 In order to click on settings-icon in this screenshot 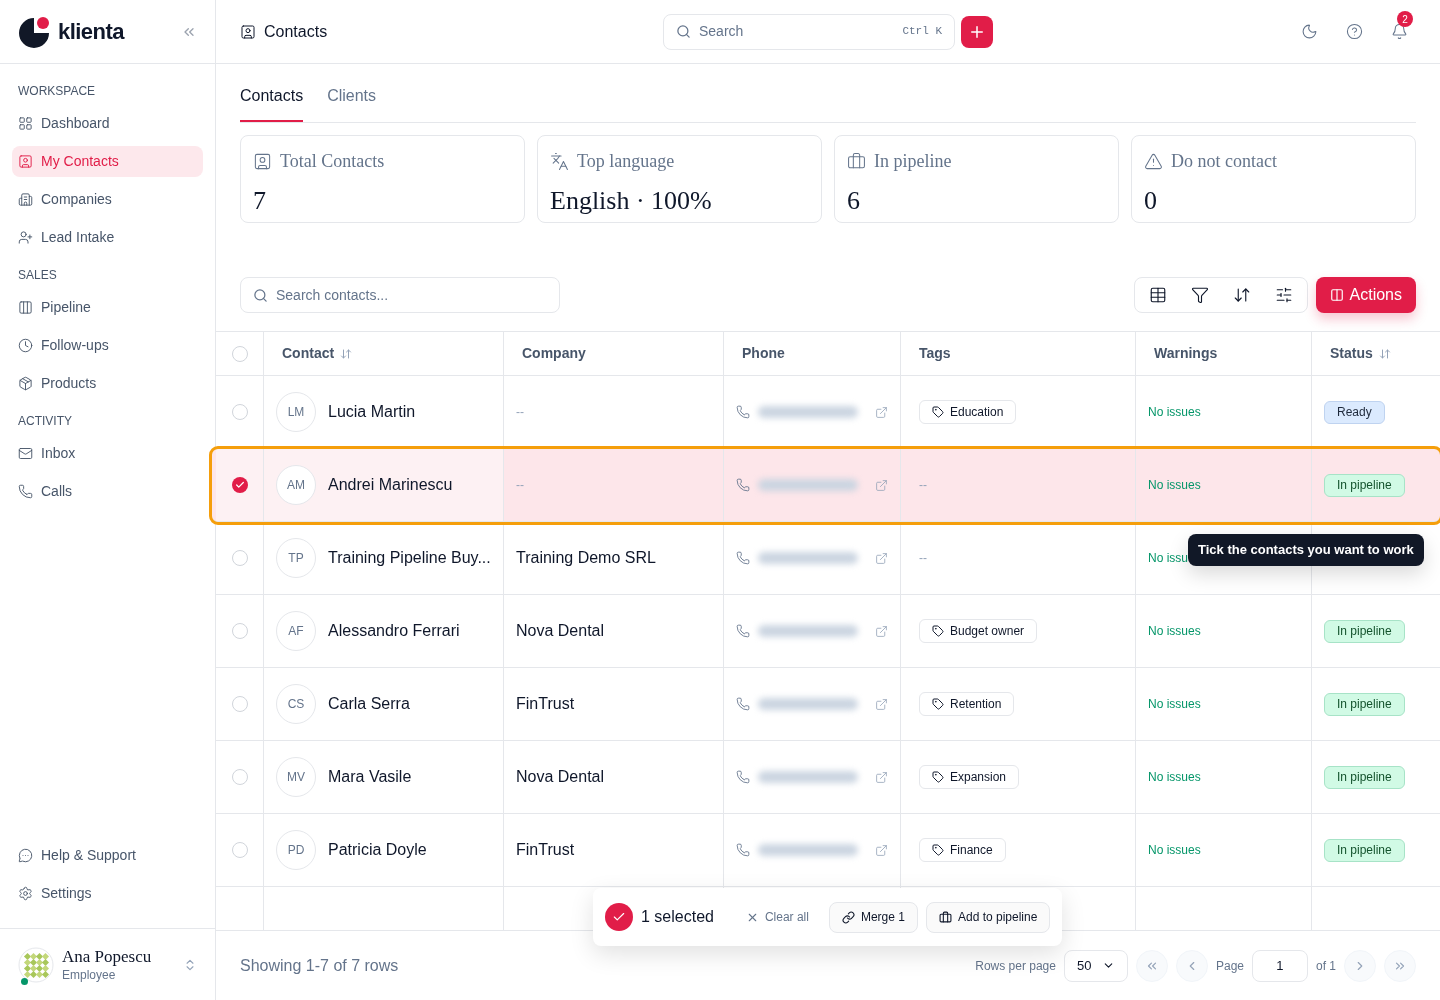, I will do `click(25, 893)`.